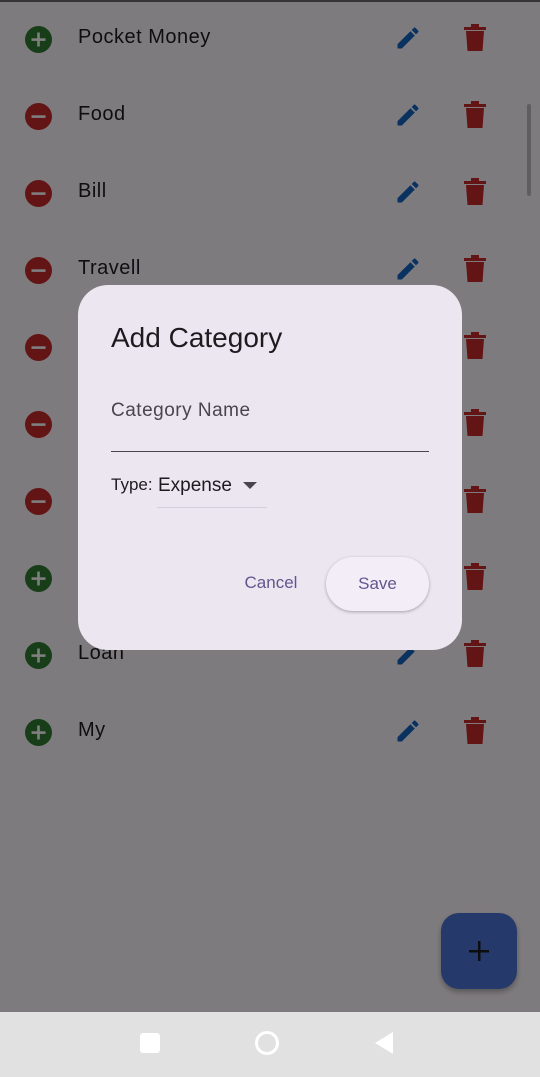 The image size is (540, 1077). I want to click on type-dropdown: Expense, so click(212, 489).